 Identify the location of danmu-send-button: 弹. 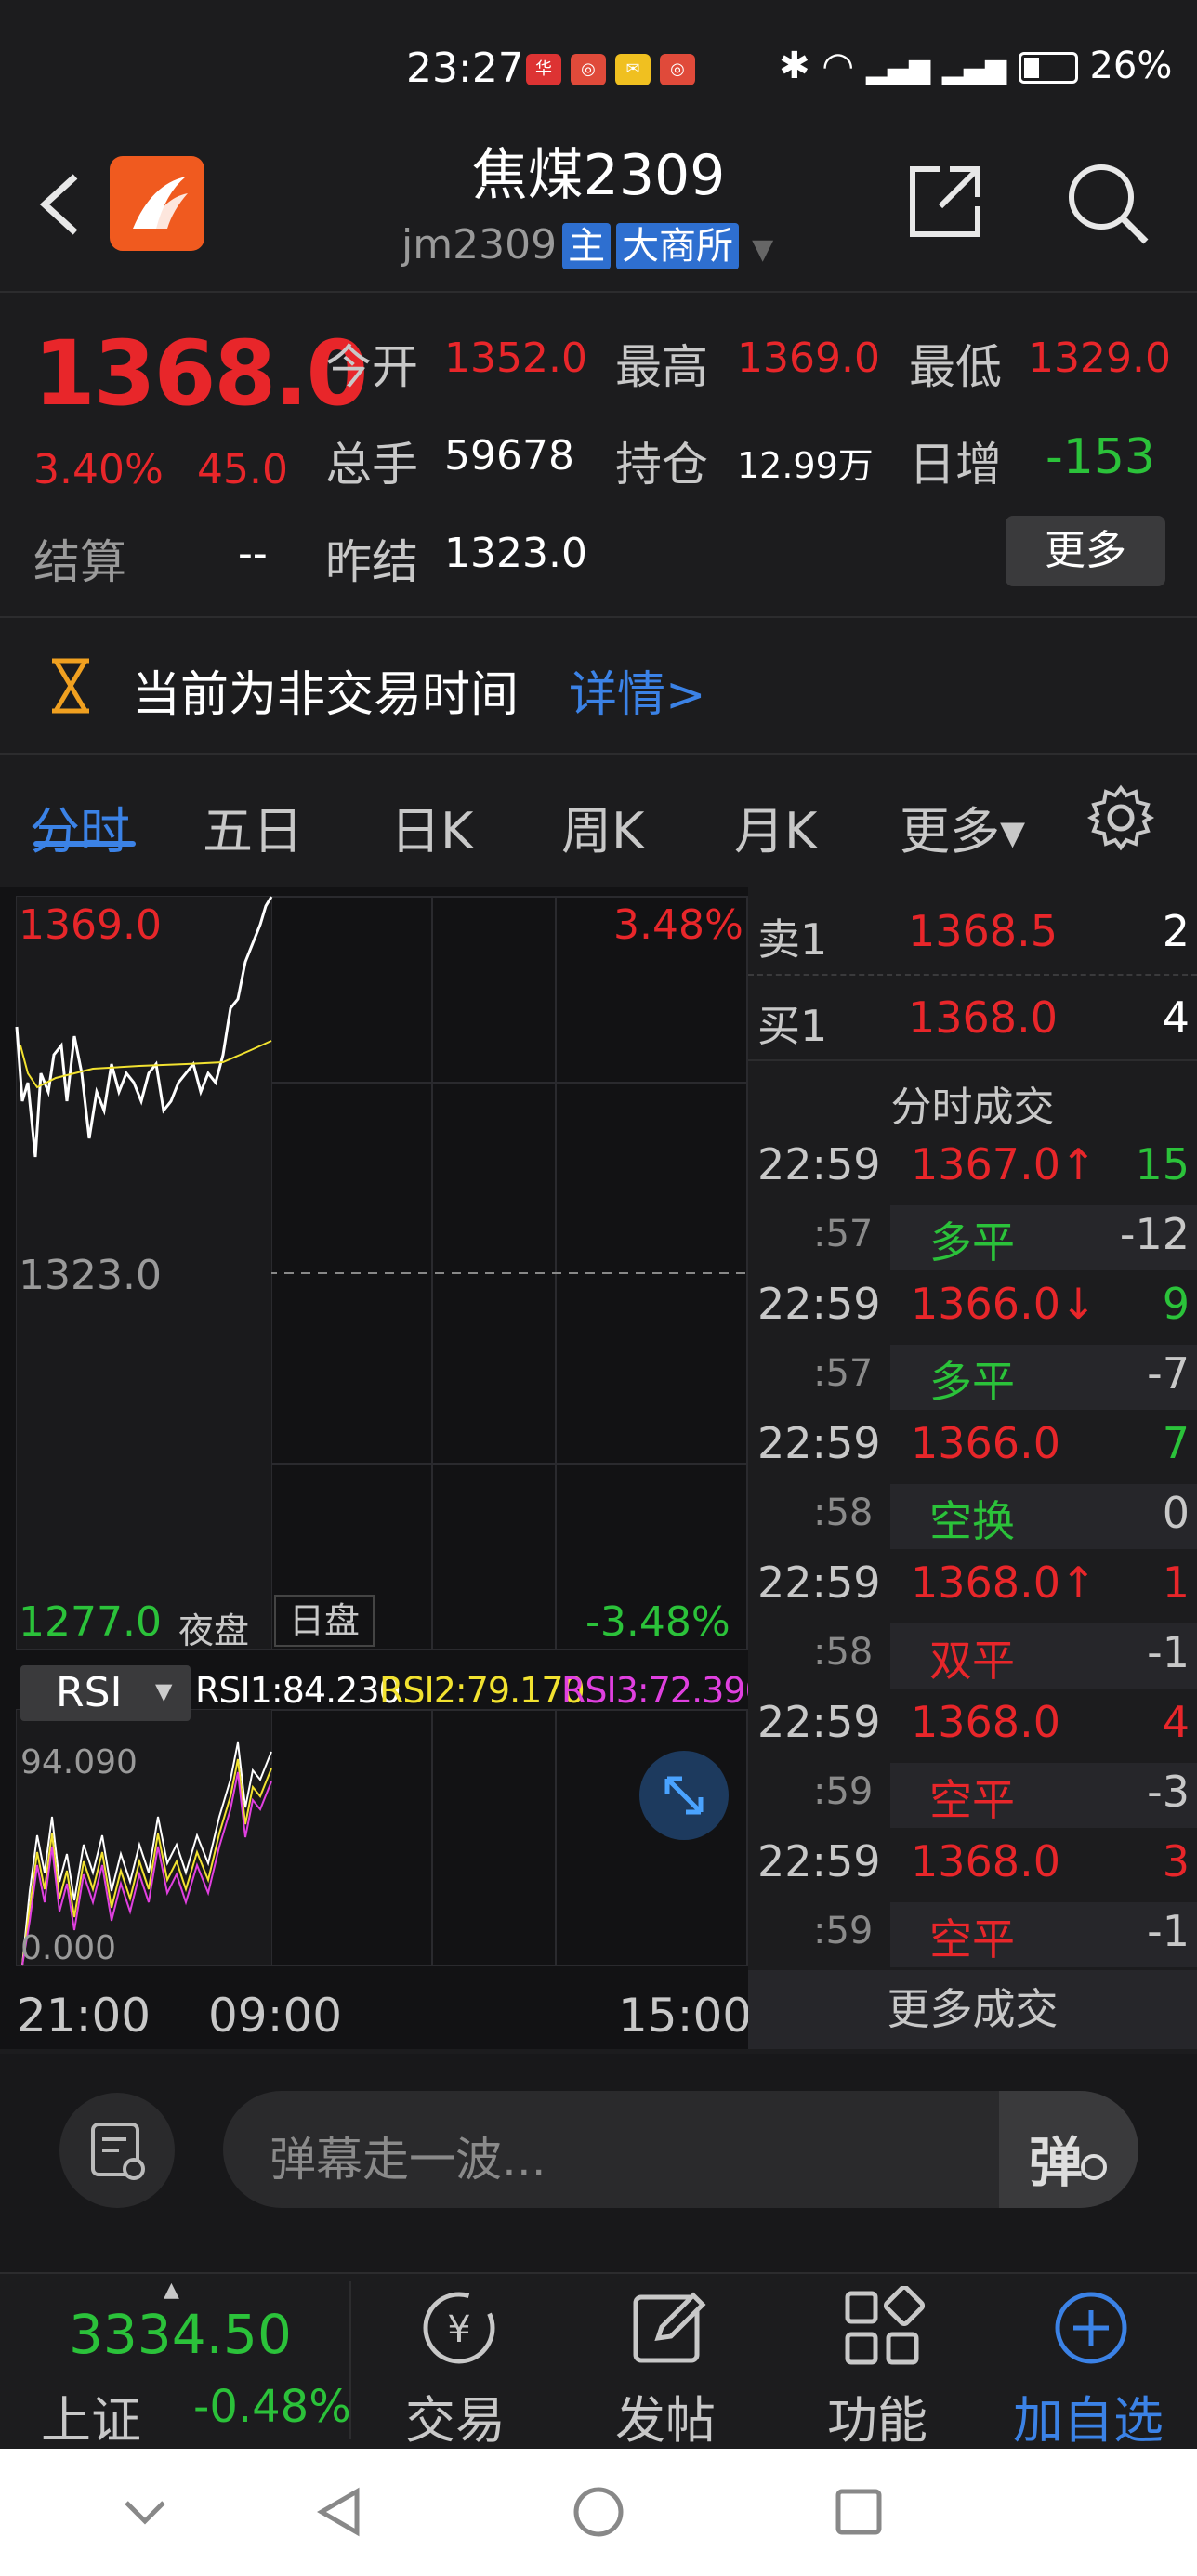
(1068, 2149).